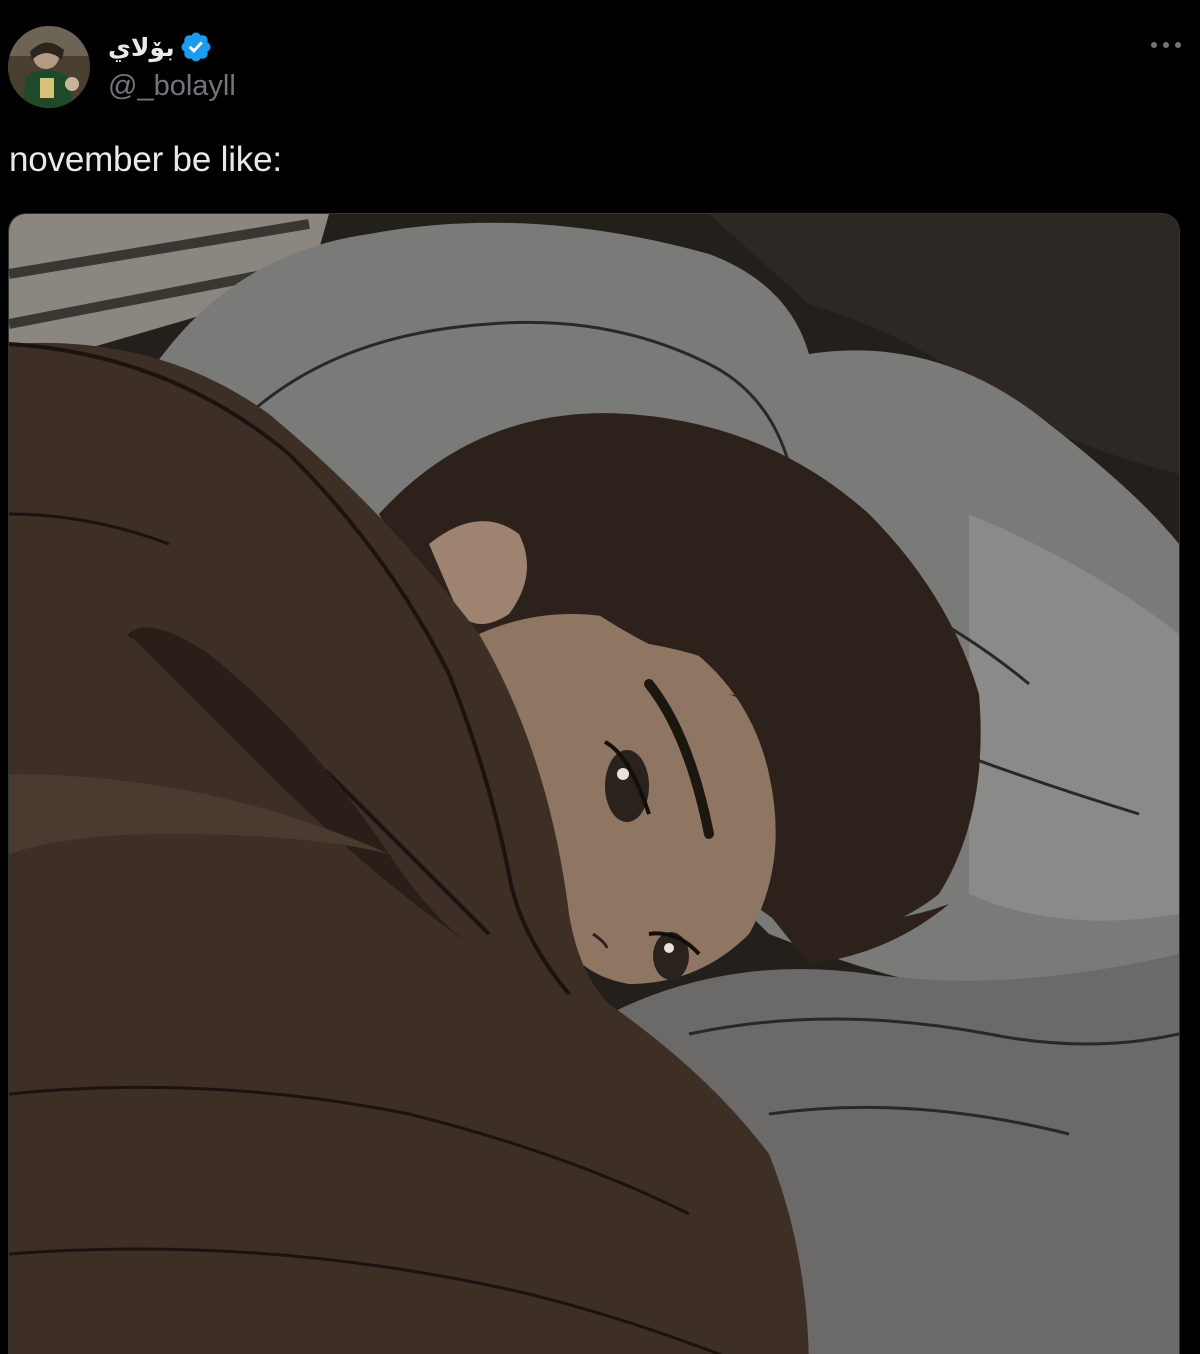  What do you see at coordinates (141, 47) in the screenshot?
I see `display-name: بۆلاي` at bounding box center [141, 47].